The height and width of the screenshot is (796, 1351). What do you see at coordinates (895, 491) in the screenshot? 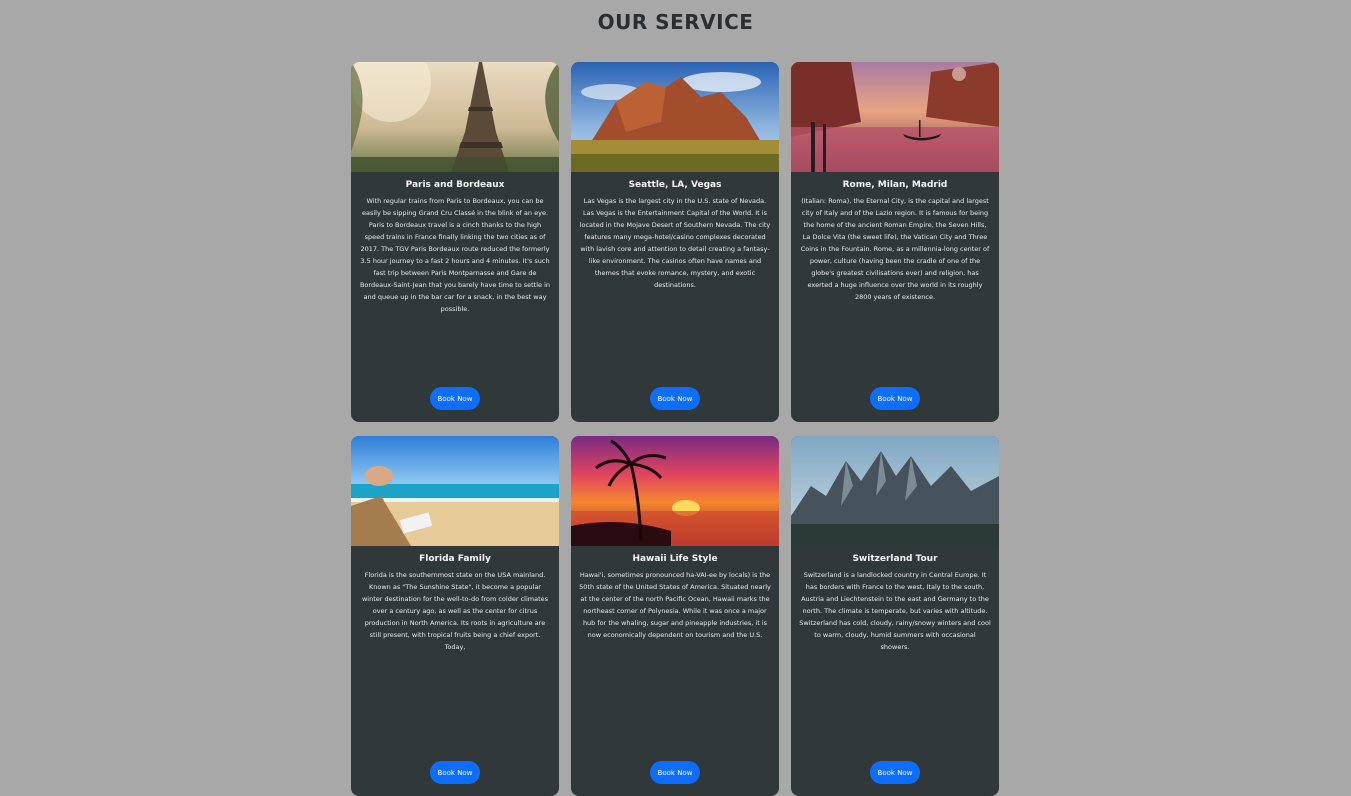
I see `alpine-peaks-image` at bounding box center [895, 491].